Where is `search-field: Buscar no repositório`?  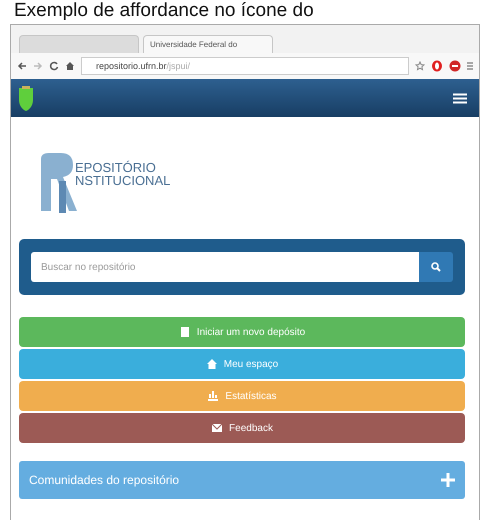
search-field: Buscar no repositório is located at coordinates (225, 267).